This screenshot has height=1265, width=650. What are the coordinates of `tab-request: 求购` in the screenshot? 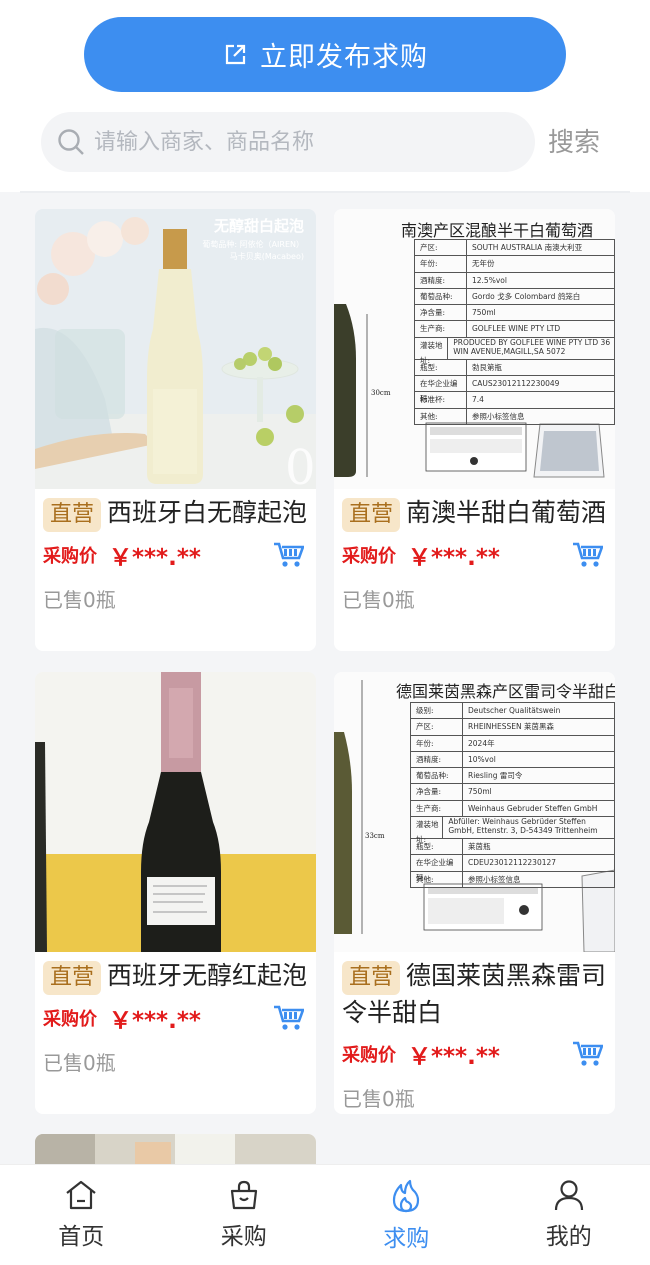 It's located at (406, 1215).